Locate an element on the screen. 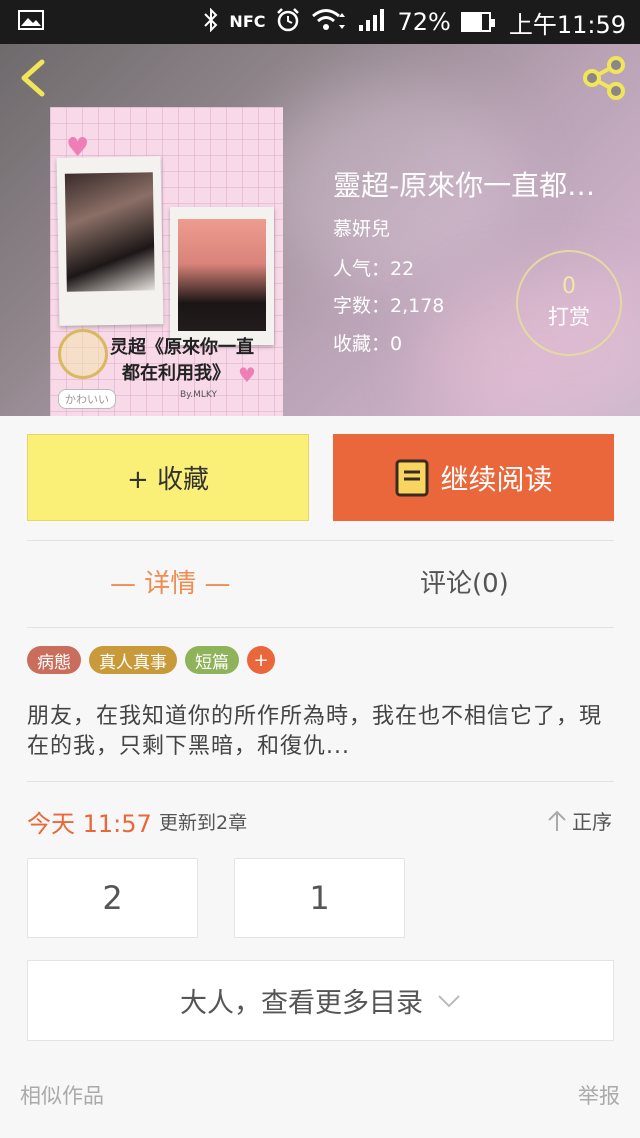 The width and height of the screenshot is (640, 1138). signal-icon is located at coordinates (372, 22).